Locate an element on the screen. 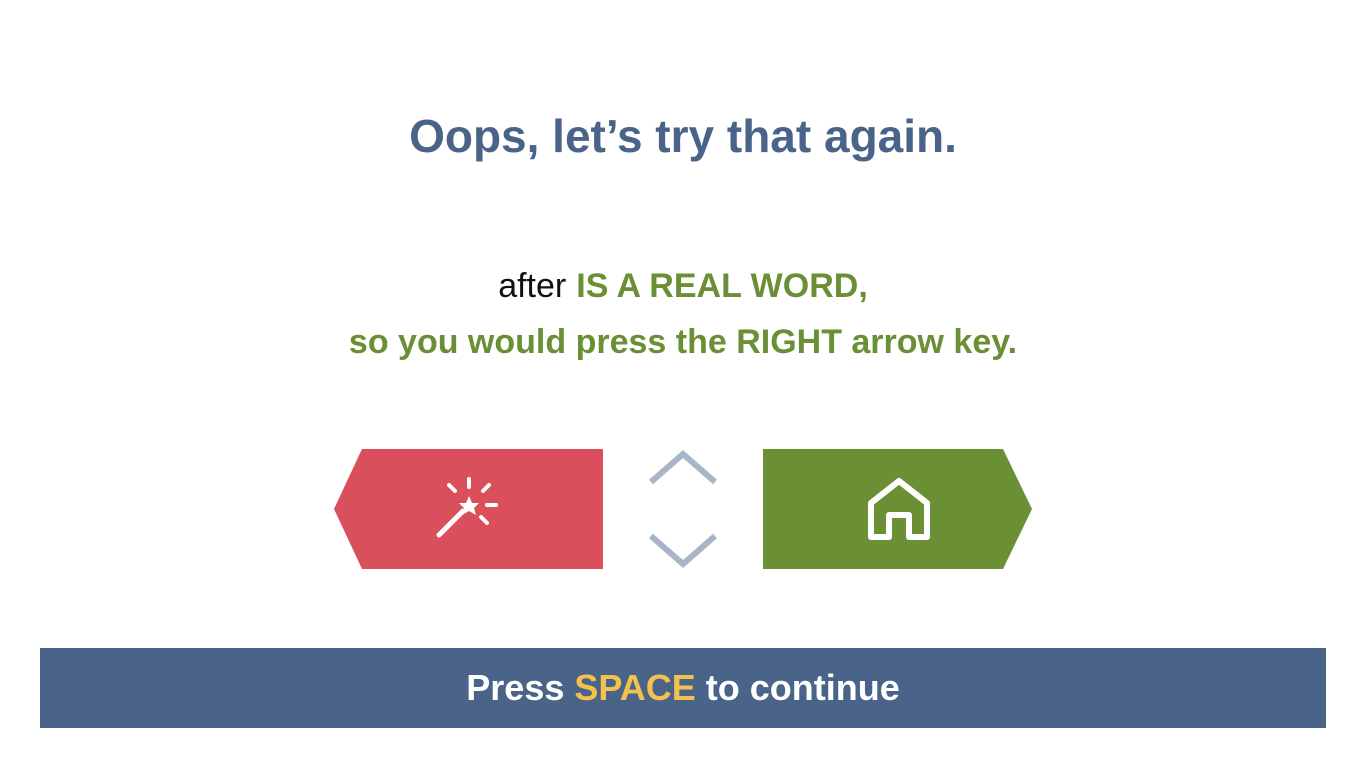 Image resolution: width=1366 pixels, height=768 pixels. magic-wand-icon is located at coordinates (467, 507).